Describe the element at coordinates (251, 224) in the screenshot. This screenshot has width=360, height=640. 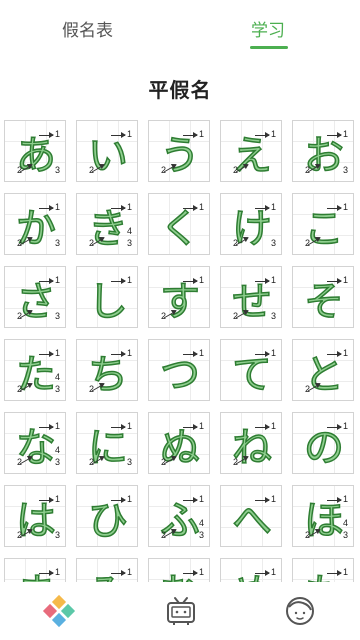
I see `kana-cell: け123` at that location.